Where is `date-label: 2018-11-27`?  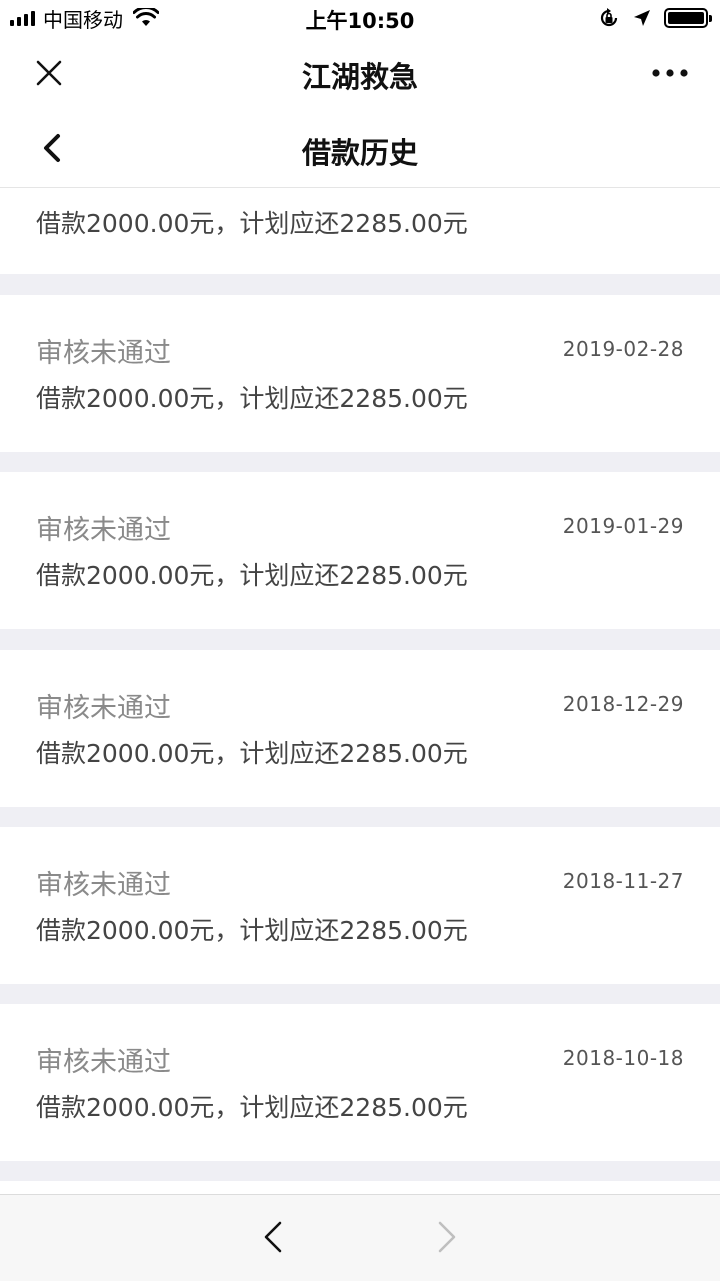 date-label: 2018-11-27 is located at coordinates (623, 881).